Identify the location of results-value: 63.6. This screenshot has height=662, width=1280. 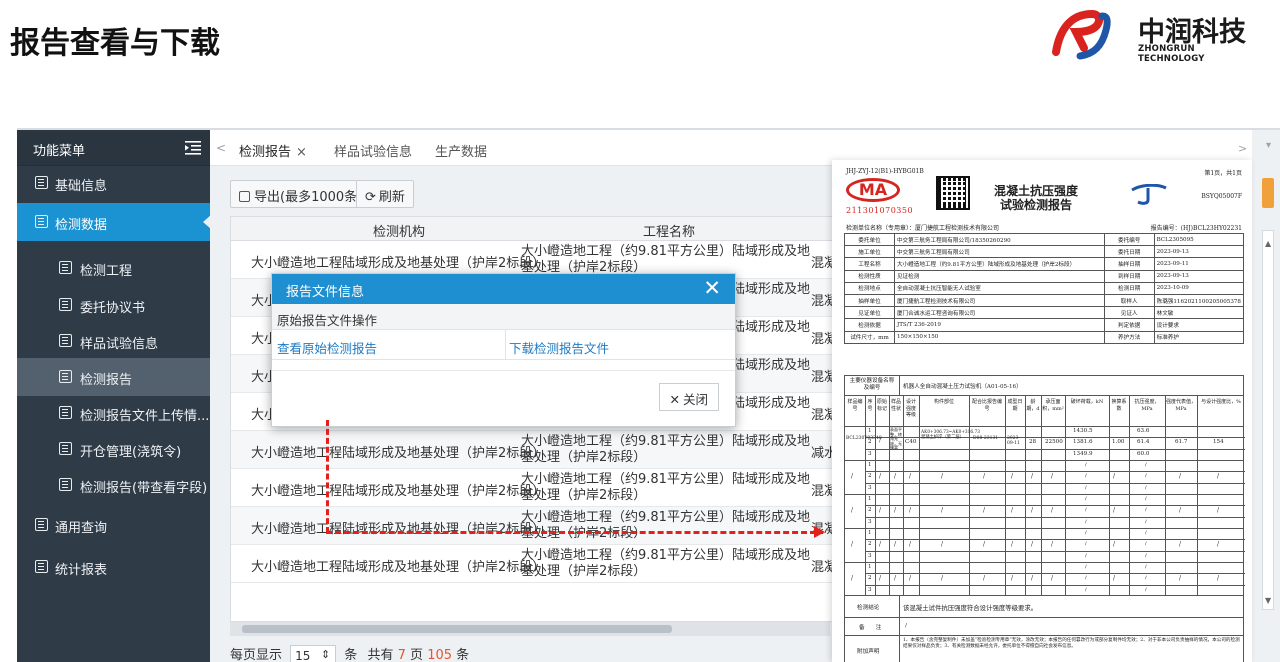
(1143, 431).